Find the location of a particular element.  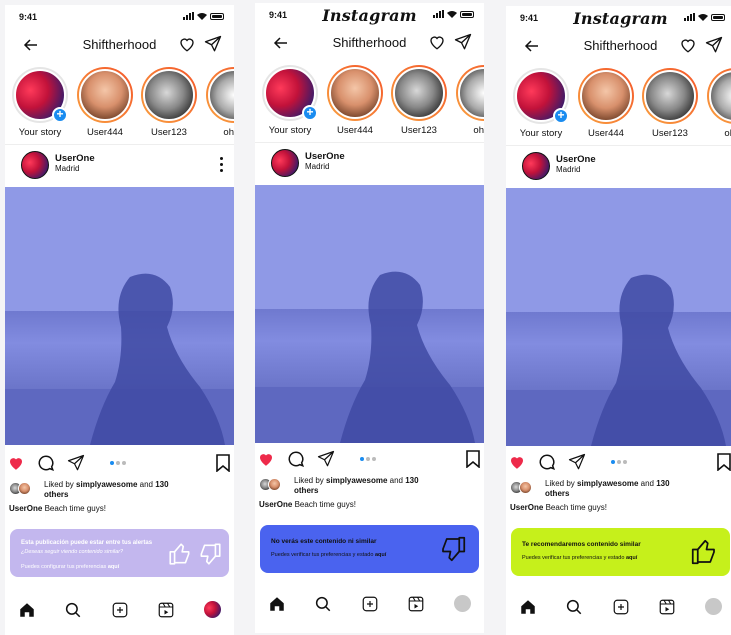

signal-icon is located at coordinates (438, 14).